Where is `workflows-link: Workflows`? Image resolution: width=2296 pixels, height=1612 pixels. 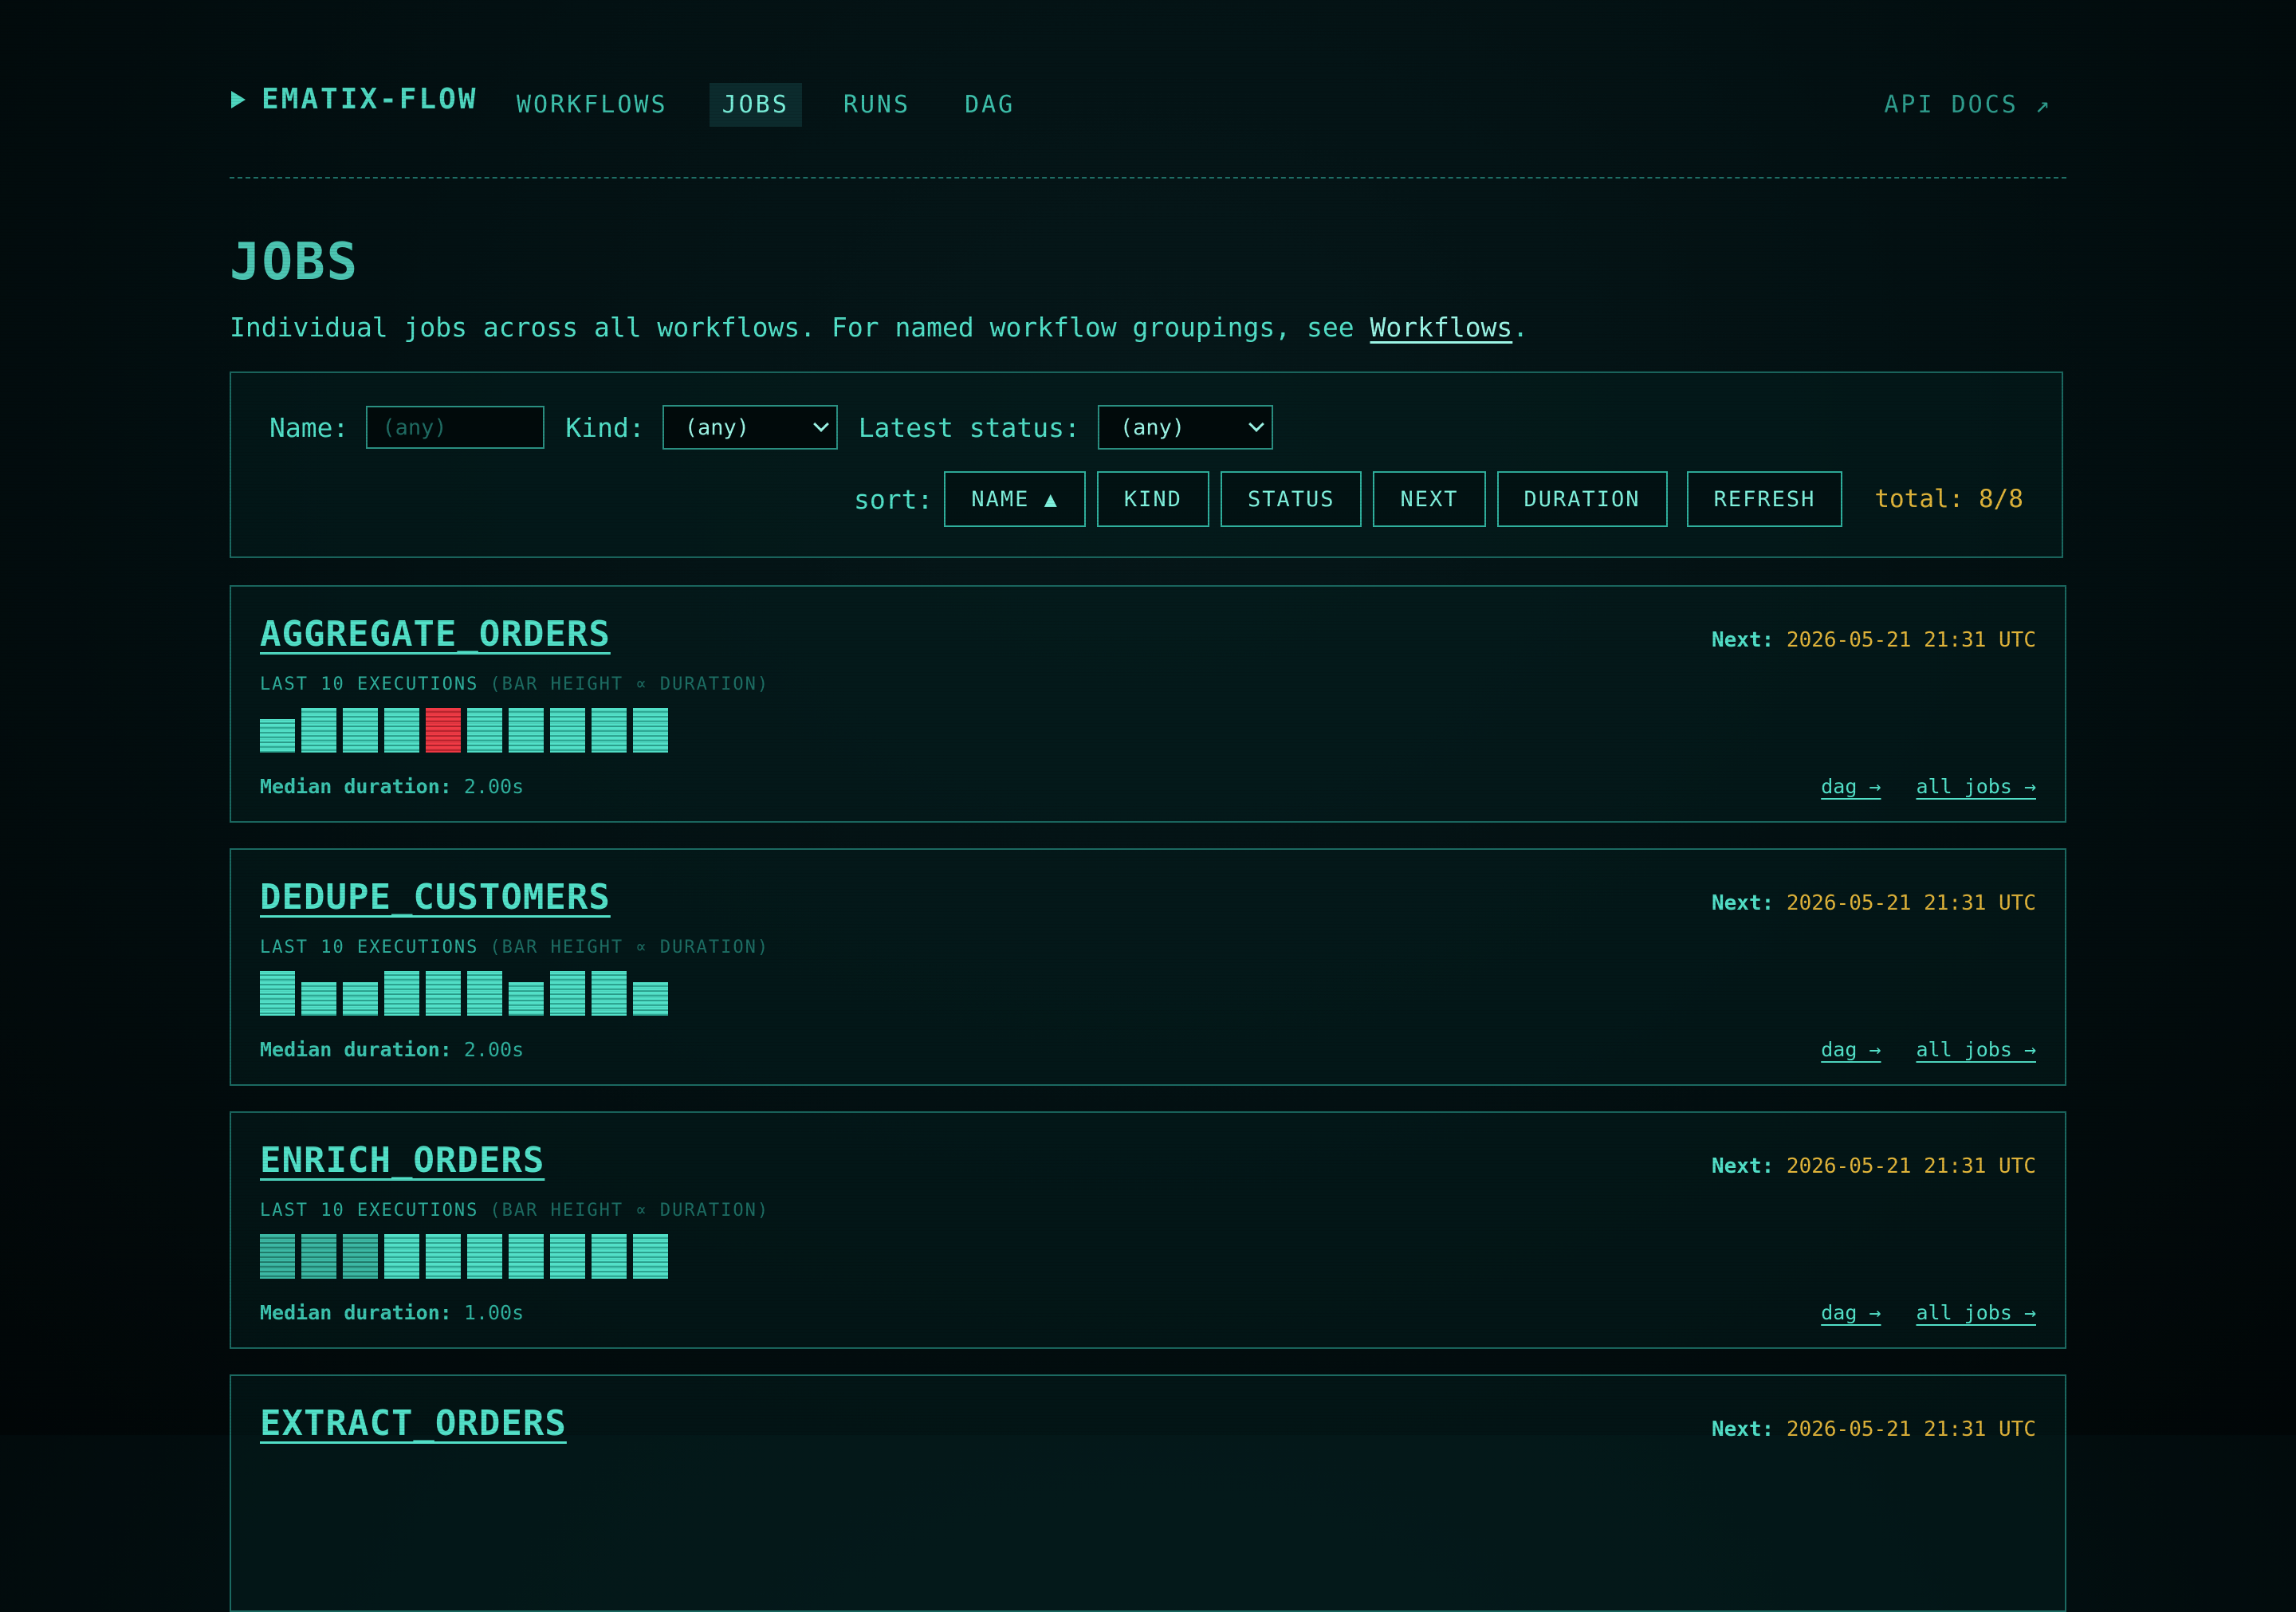 workflows-link: Workflows is located at coordinates (1441, 327).